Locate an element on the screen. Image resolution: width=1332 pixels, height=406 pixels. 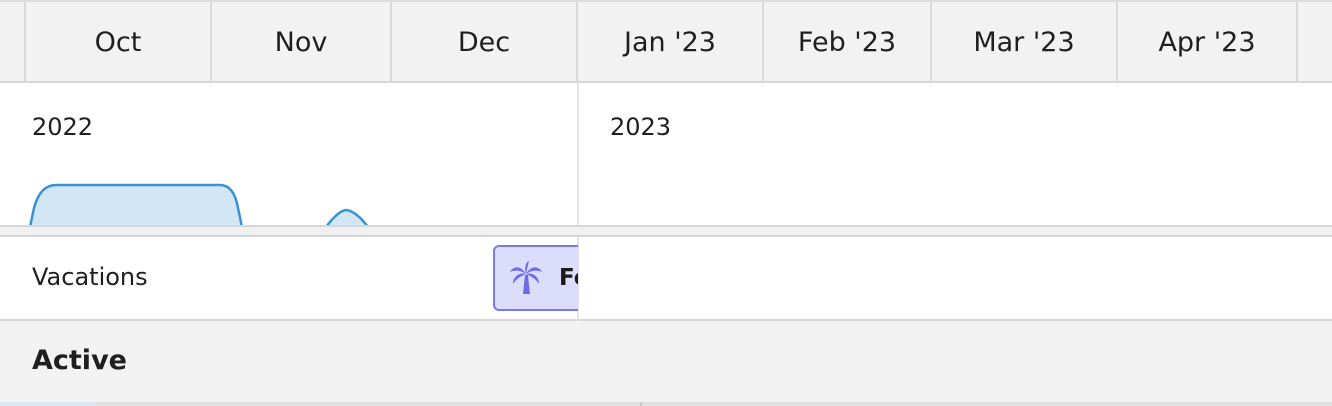
vacation-event-clip: Fe is located at coordinates (535, 279).